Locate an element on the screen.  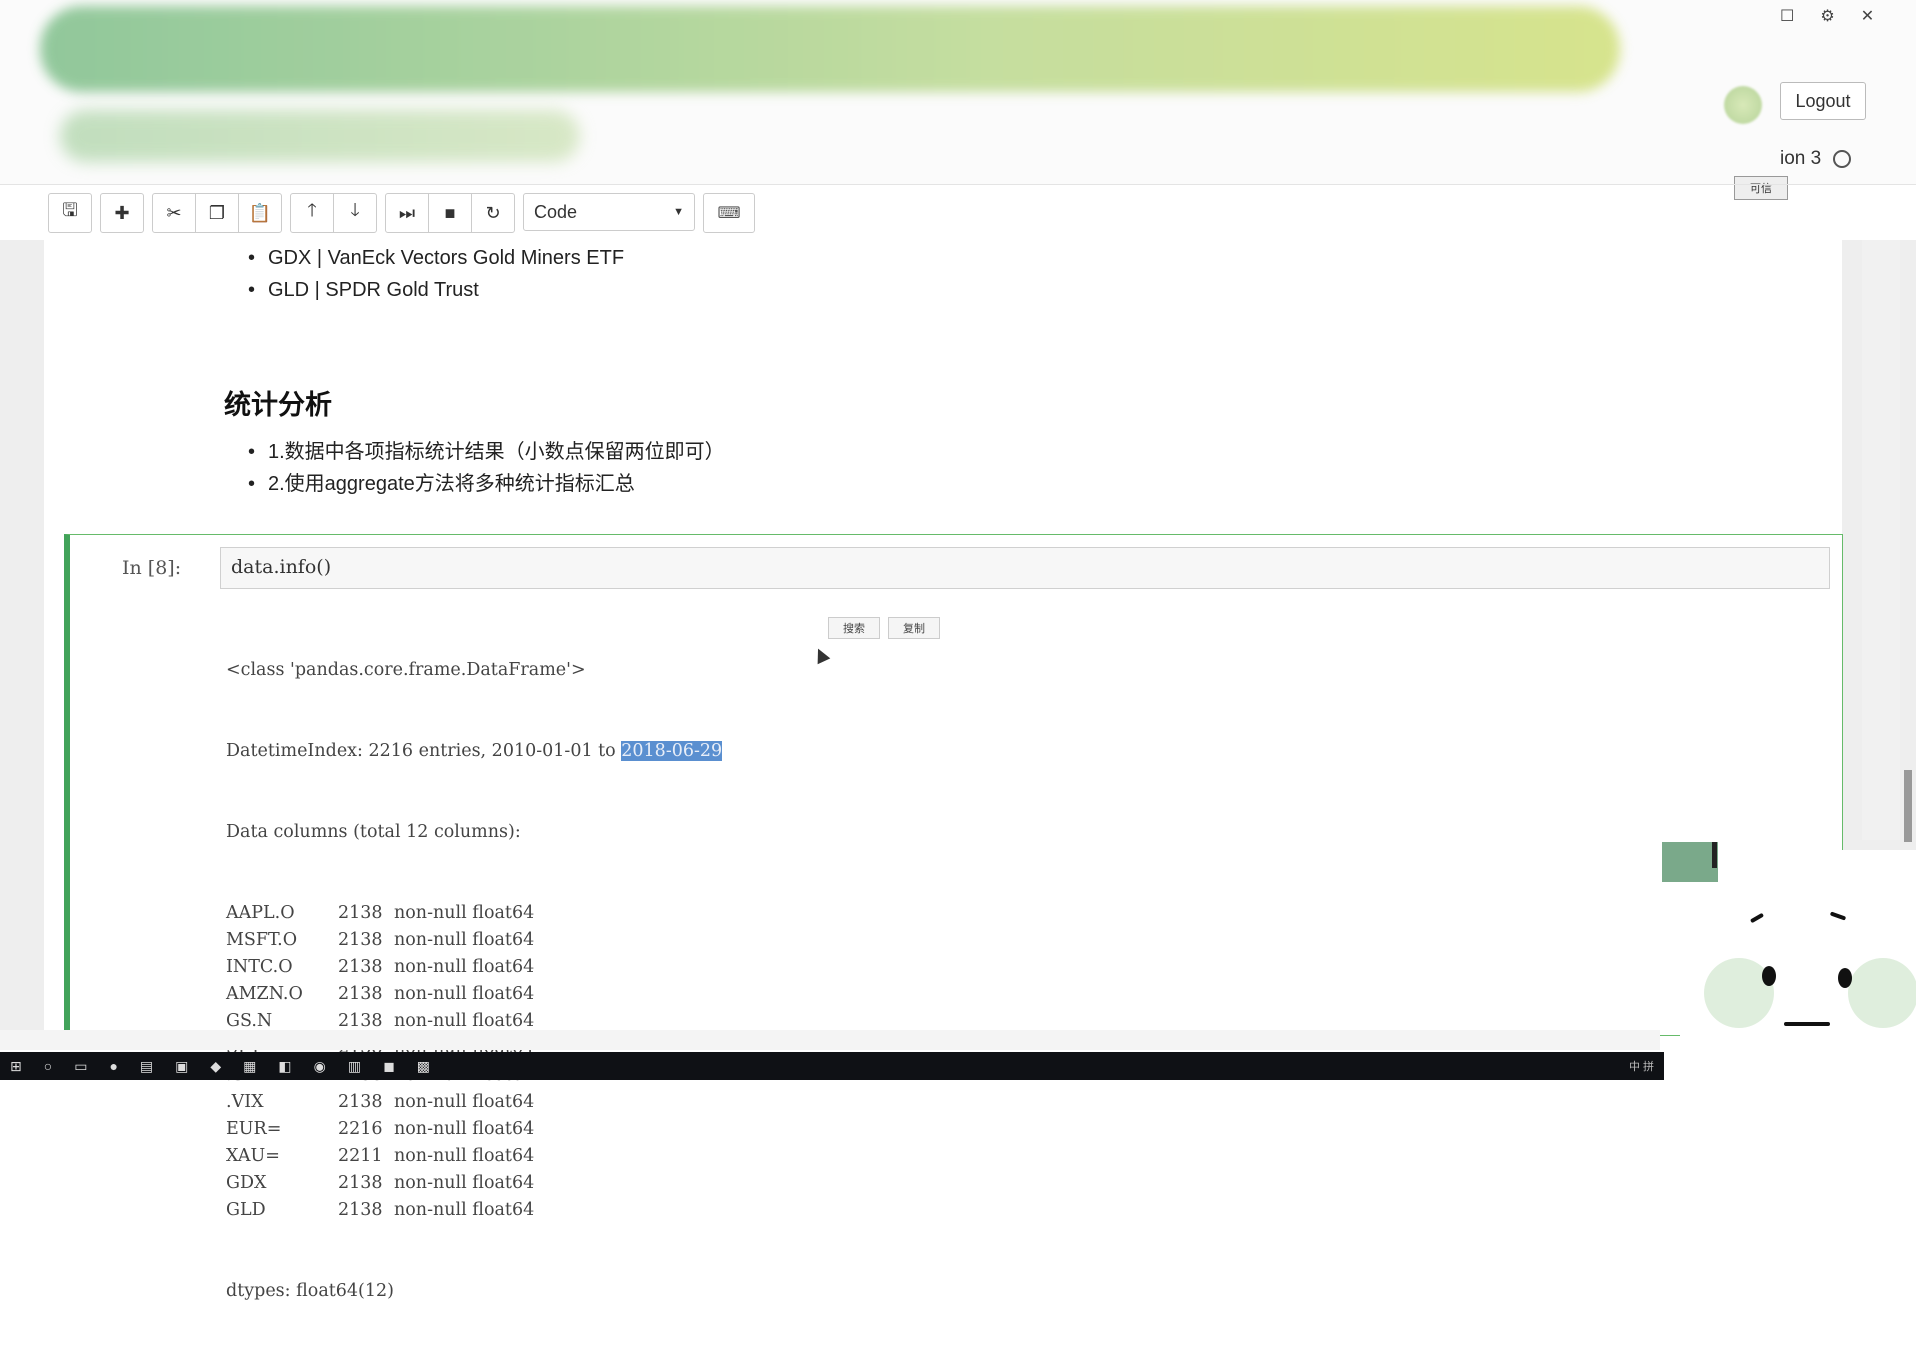
selection-context-menu: 搜索 复制 is located at coordinates (884, 628).